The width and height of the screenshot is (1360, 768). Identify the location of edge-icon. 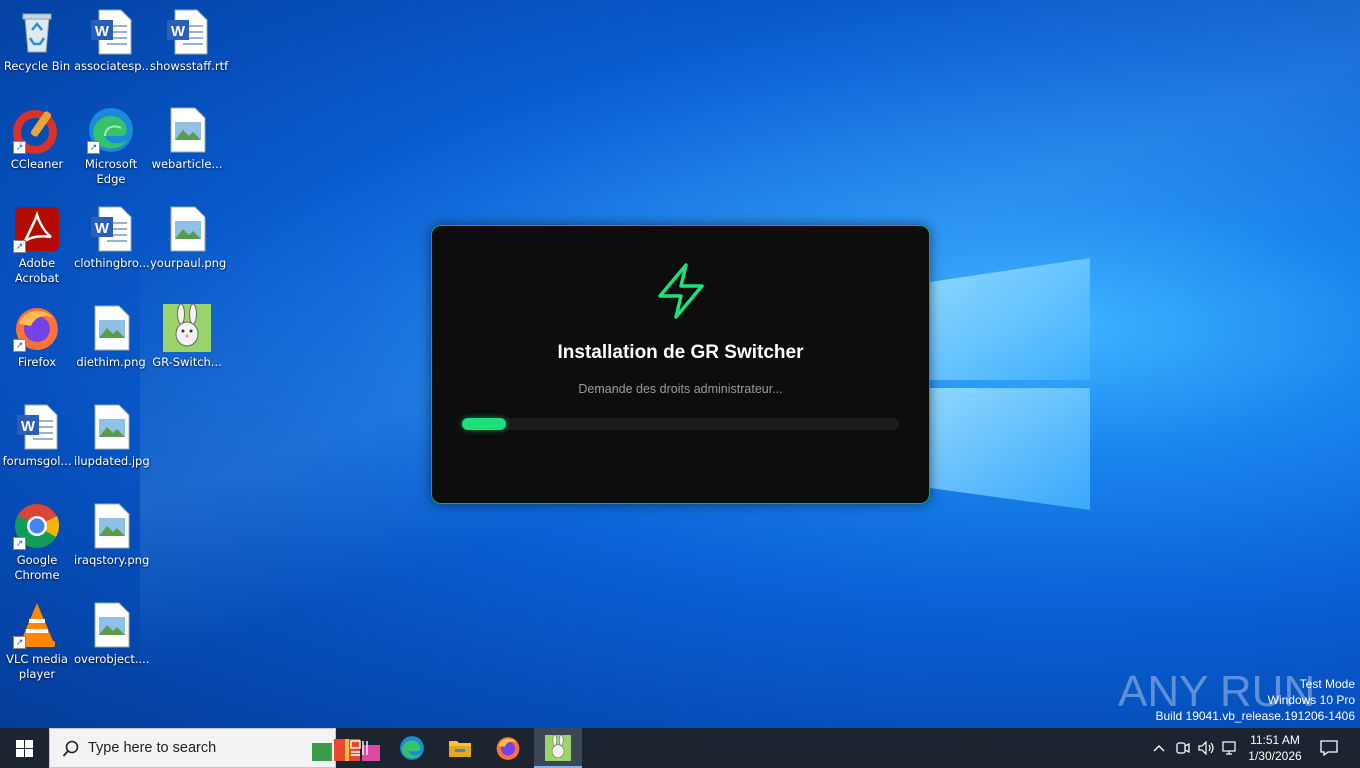
(412, 748).